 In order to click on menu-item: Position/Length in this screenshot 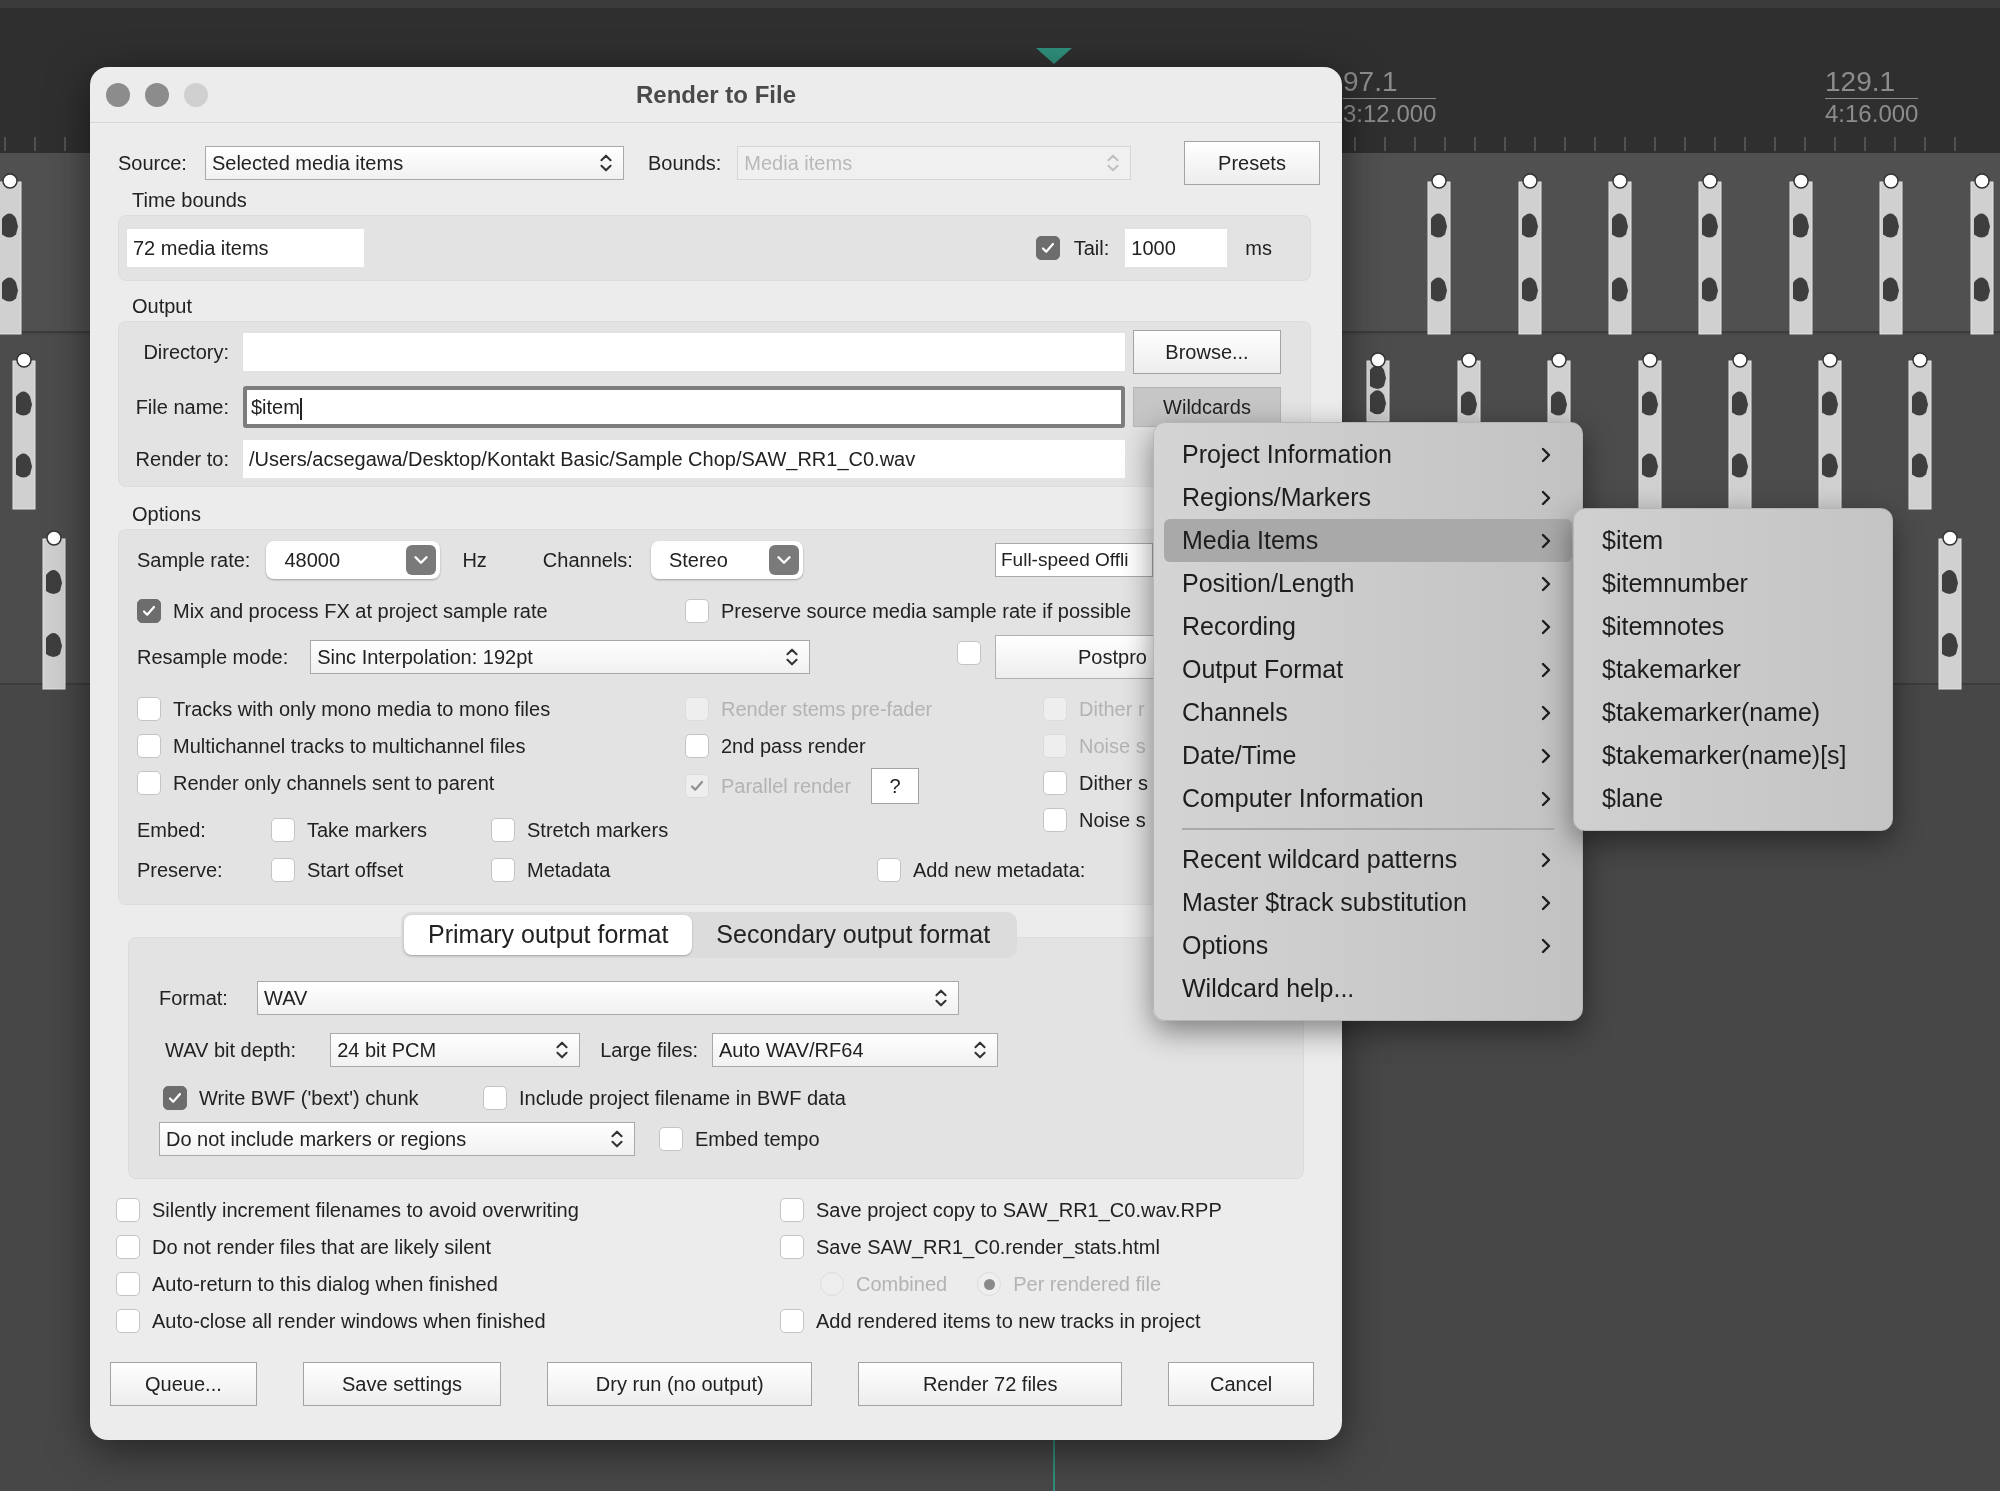, I will do `click(1368, 583)`.